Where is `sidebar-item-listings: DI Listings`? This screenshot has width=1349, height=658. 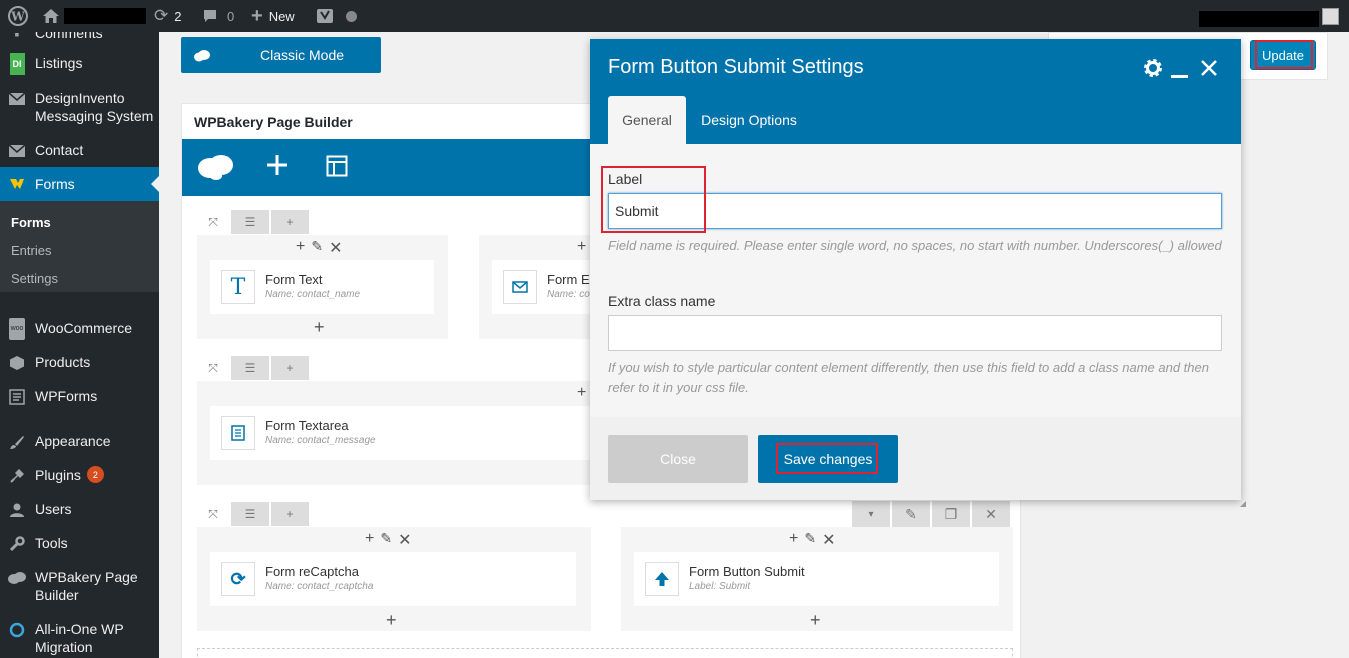 sidebar-item-listings: DI Listings is located at coordinates (79, 64).